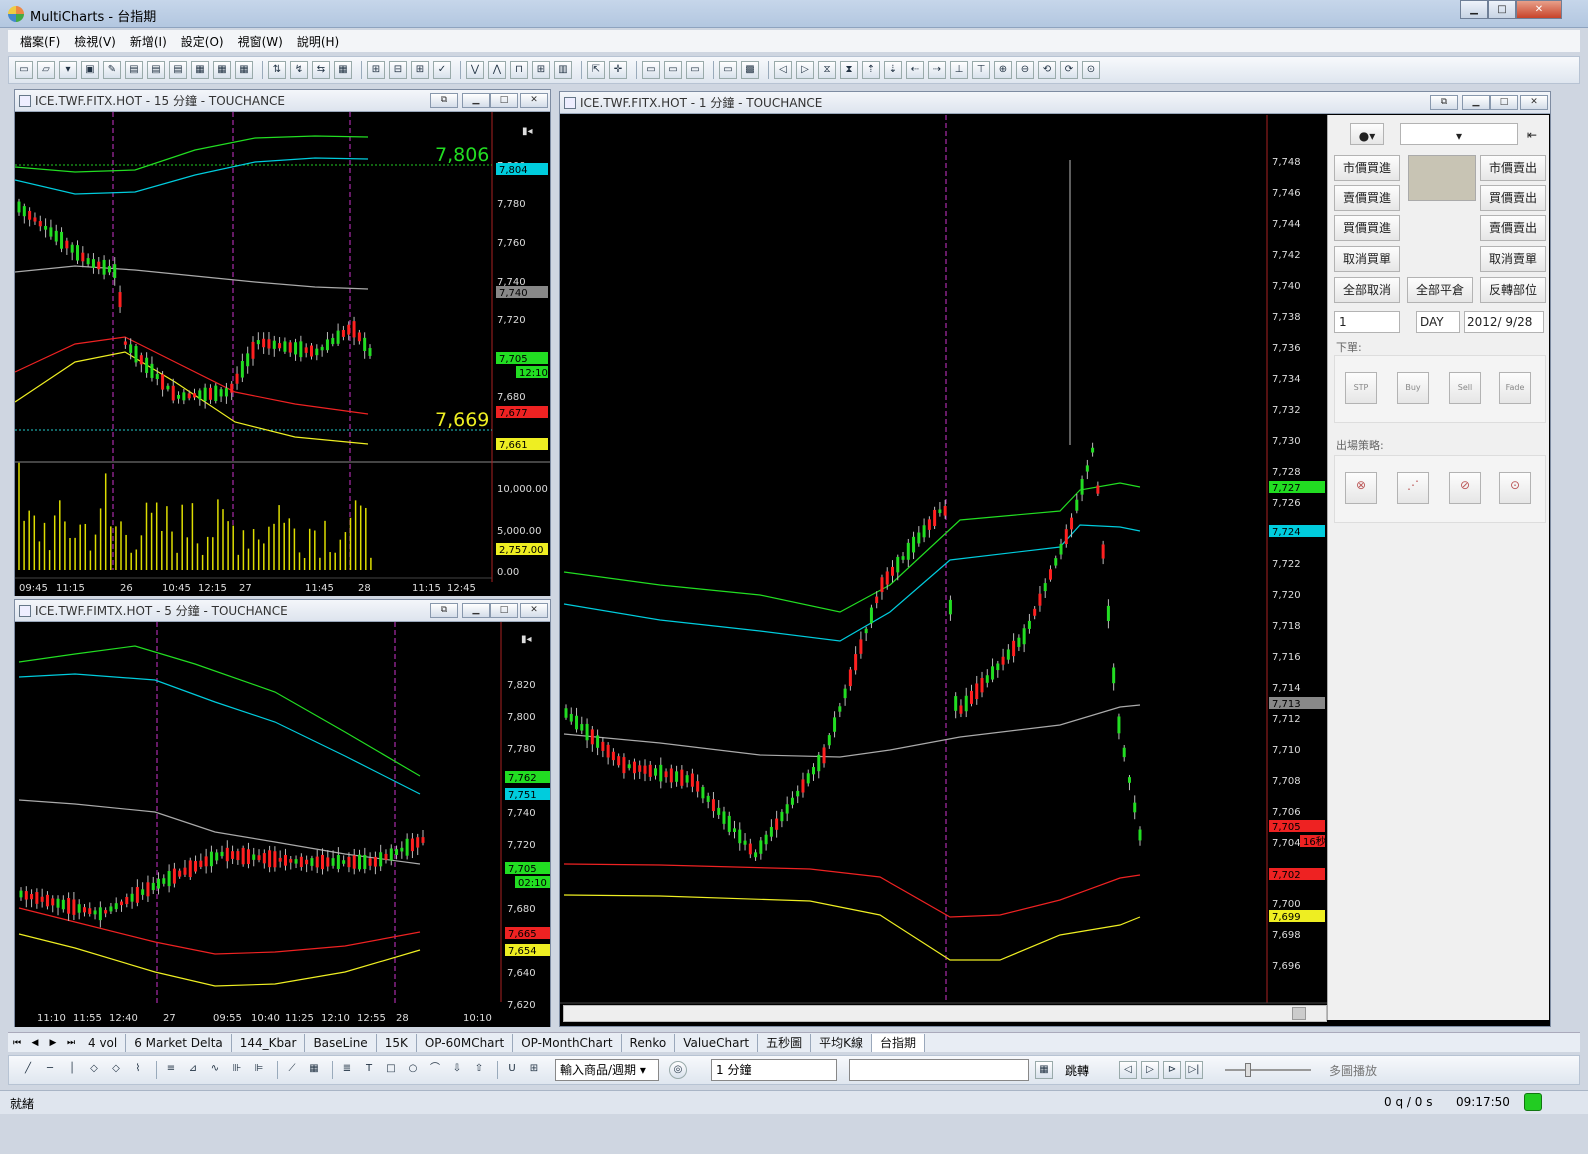  Describe the element at coordinates (299, 70) in the screenshot. I see `toolbar-tool-13-icon: ↯` at that location.